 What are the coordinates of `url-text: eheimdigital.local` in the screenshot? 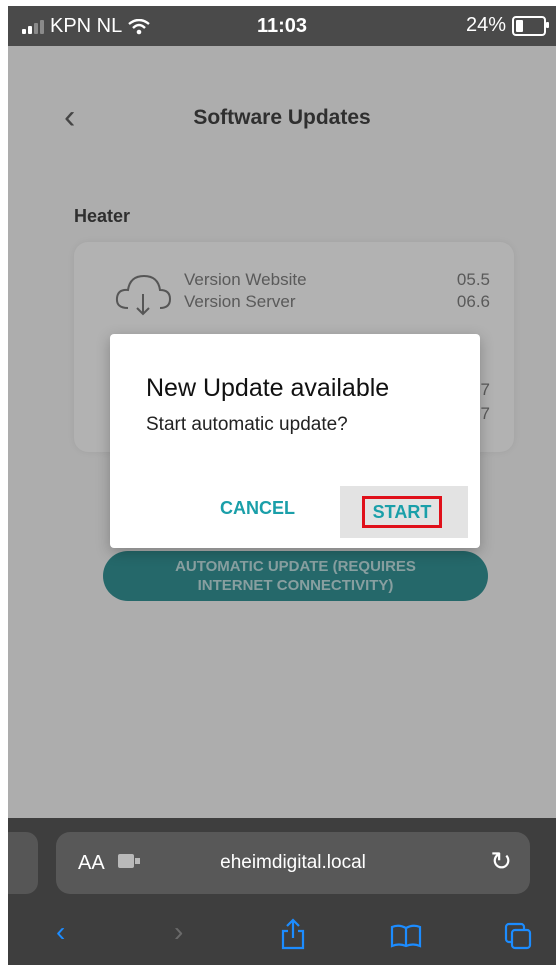 It's located at (293, 862).